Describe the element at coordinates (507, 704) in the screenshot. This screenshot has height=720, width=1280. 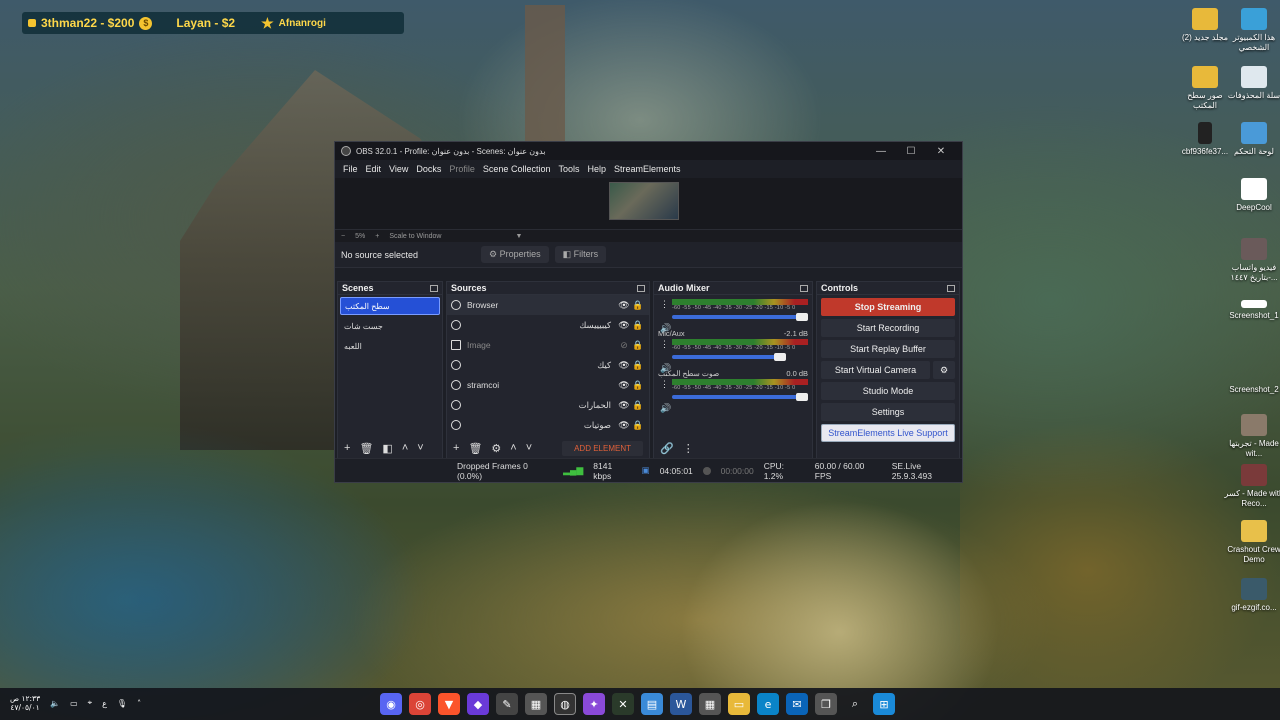
I see `app-icon: ✎` at that location.